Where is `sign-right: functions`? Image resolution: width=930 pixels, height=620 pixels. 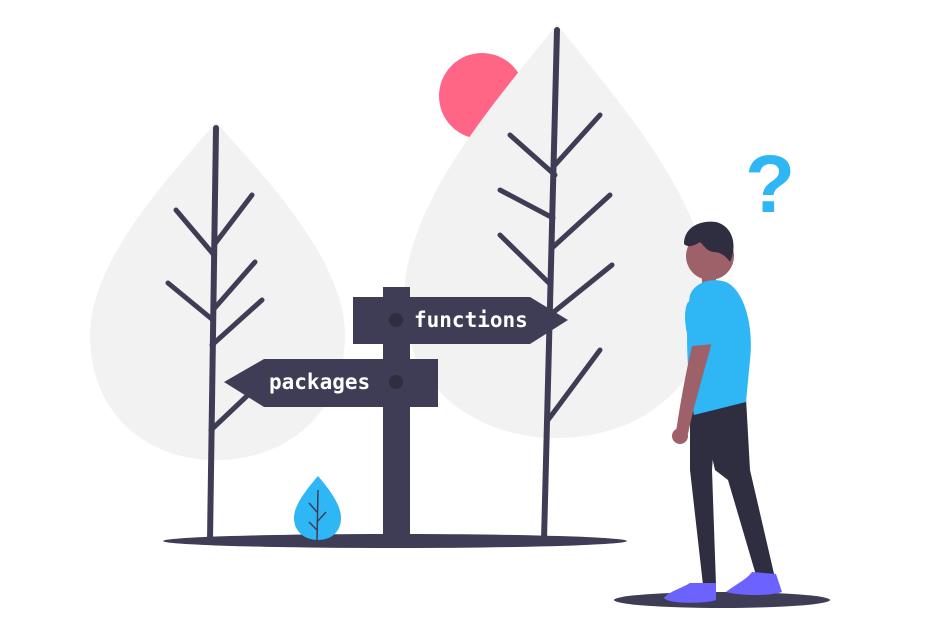
sign-right: functions is located at coordinates (460, 320).